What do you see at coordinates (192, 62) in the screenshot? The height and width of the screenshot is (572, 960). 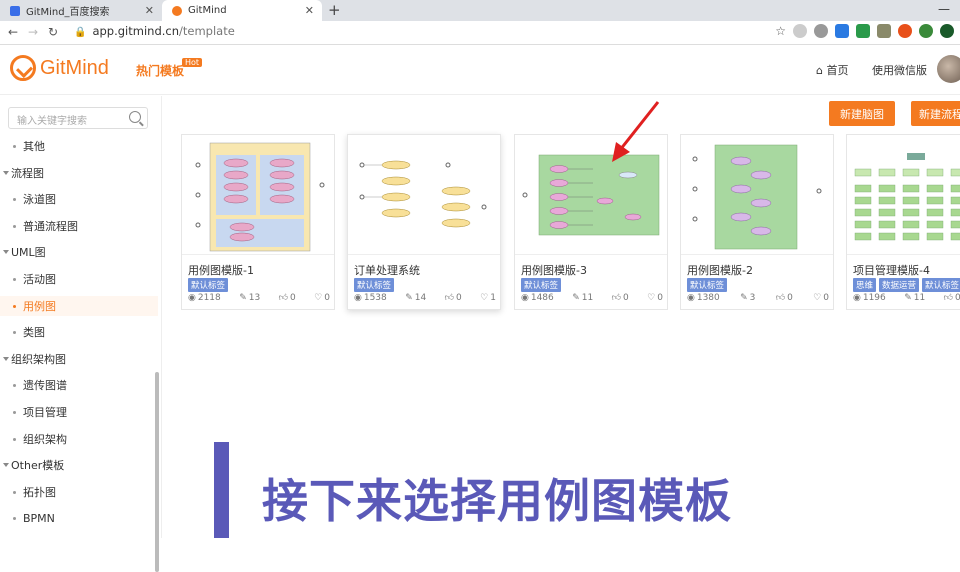 I see `hot-badge: Hot` at bounding box center [192, 62].